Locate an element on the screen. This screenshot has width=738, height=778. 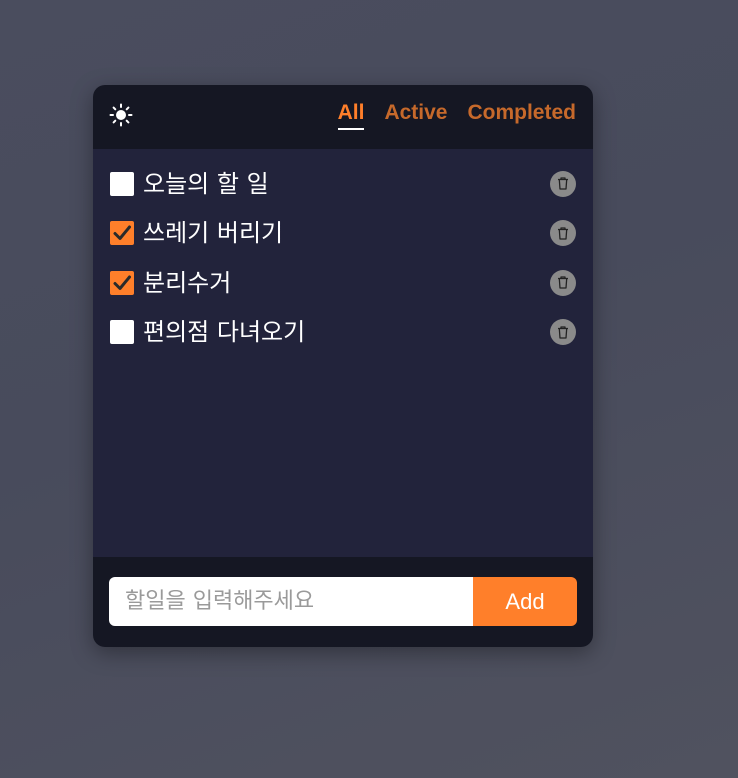
todo-item: 분리수거 is located at coordinates (343, 283).